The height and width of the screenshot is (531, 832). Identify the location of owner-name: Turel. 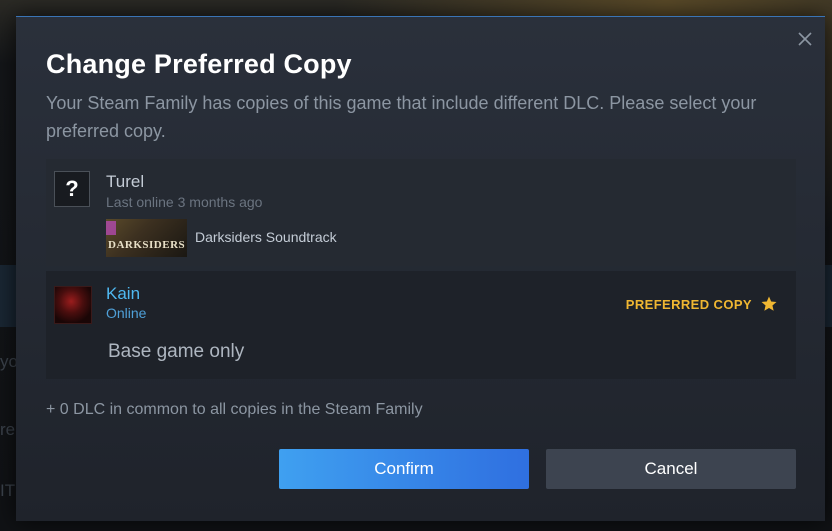
(125, 181).